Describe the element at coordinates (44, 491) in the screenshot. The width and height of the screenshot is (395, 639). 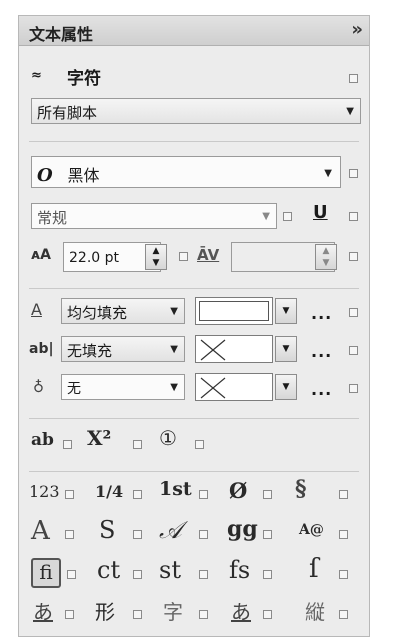
I see `lining-figures-icon: 123` at that location.